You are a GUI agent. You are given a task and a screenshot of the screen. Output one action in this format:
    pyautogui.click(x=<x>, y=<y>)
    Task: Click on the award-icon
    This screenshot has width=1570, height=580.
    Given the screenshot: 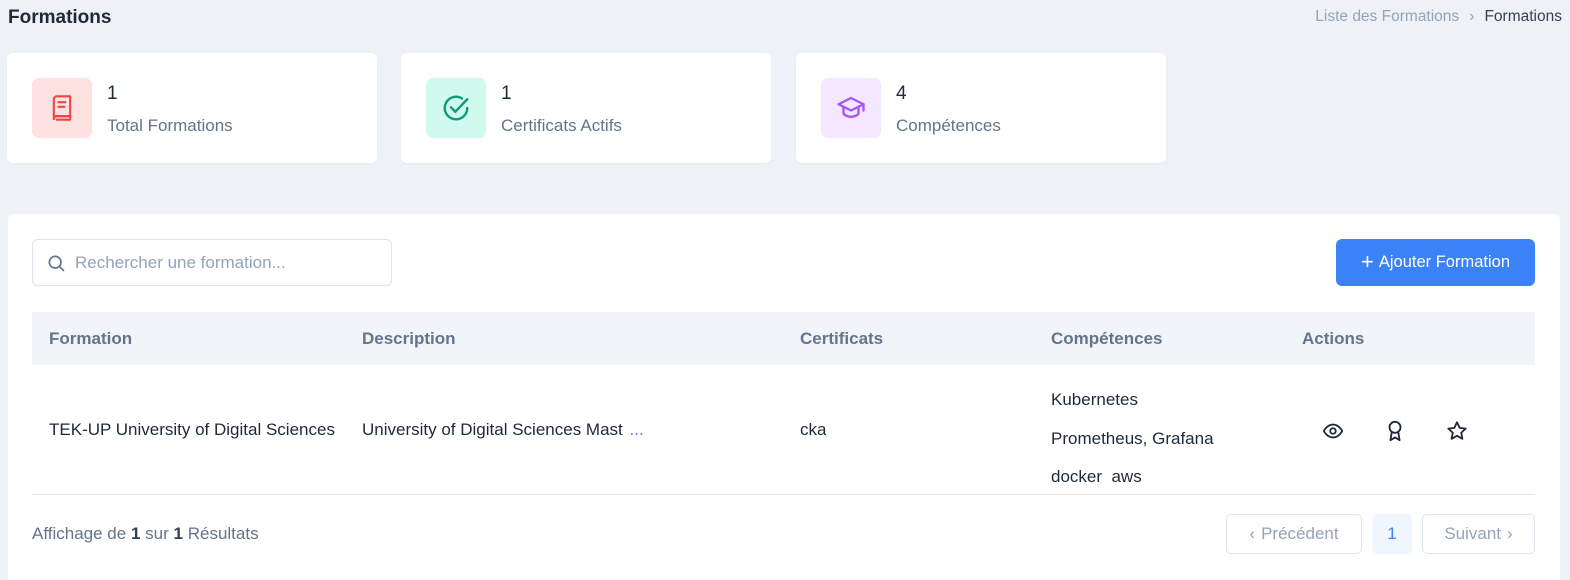 What is the action you would take?
    pyautogui.click(x=1395, y=431)
    